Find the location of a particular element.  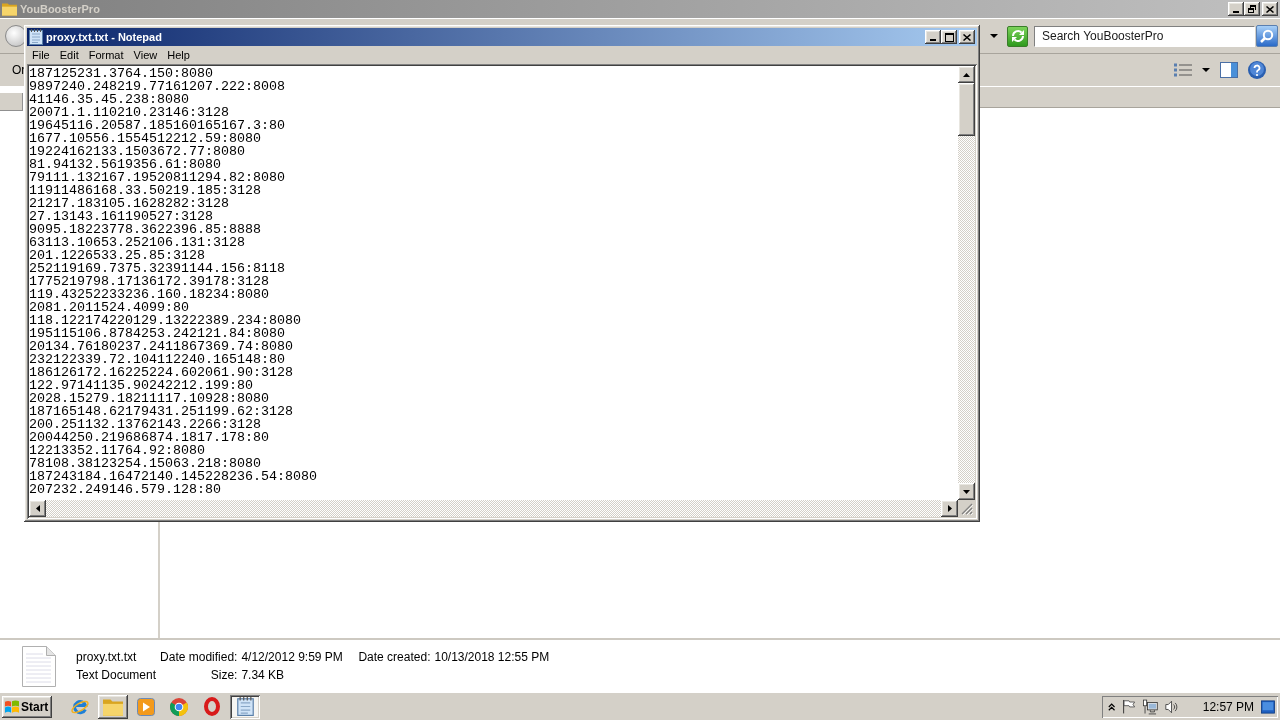

search-field: Search YouBoosterPro is located at coordinates (1144, 36).